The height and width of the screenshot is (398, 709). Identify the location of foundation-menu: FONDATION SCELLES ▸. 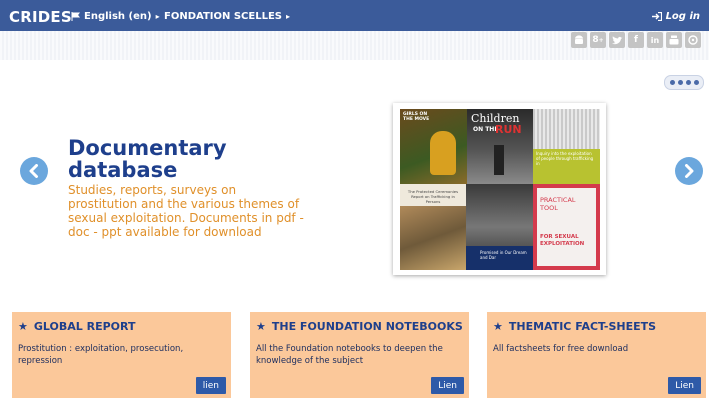
(227, 16).